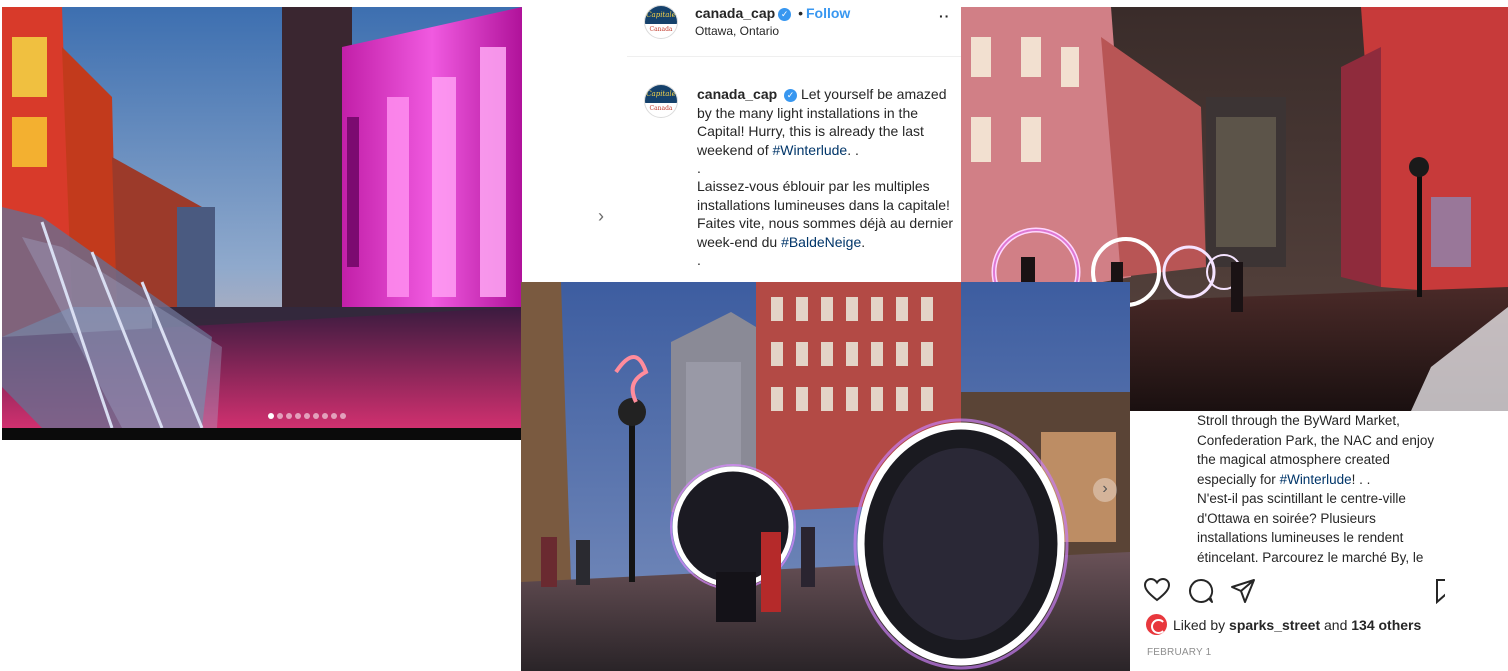 This screenshot has height=671, width=1508. I want to click on likes-prefix: Liked by, so click(1199, 624).